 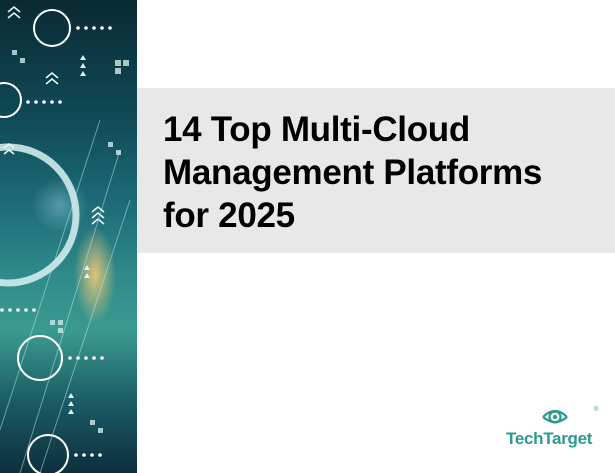 What do you see at coordinates (596, 410) in the screenshot?
I see `registered-mark: ®` at bounding box center [596, 410].